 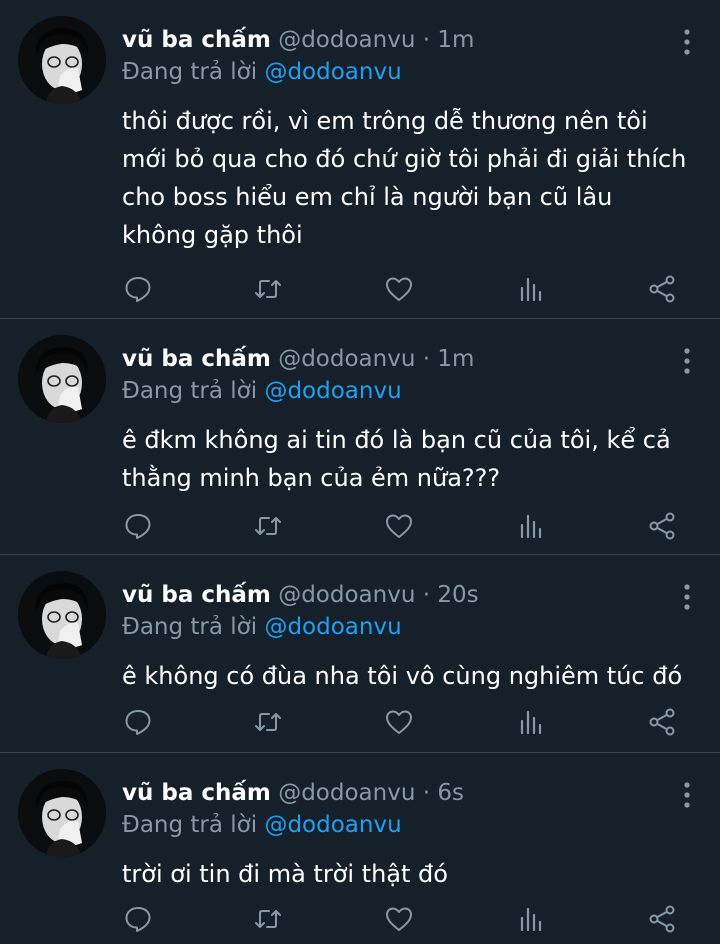 I want to click on reply-icon, so click(x=138, y=722).